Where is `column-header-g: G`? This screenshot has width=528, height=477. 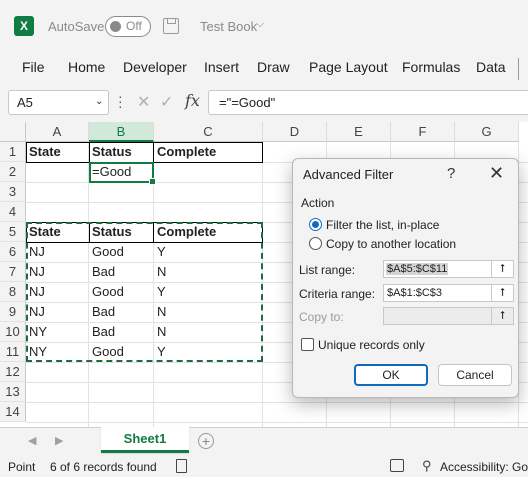 column-header-g: G is located at coordinates (487, 132).